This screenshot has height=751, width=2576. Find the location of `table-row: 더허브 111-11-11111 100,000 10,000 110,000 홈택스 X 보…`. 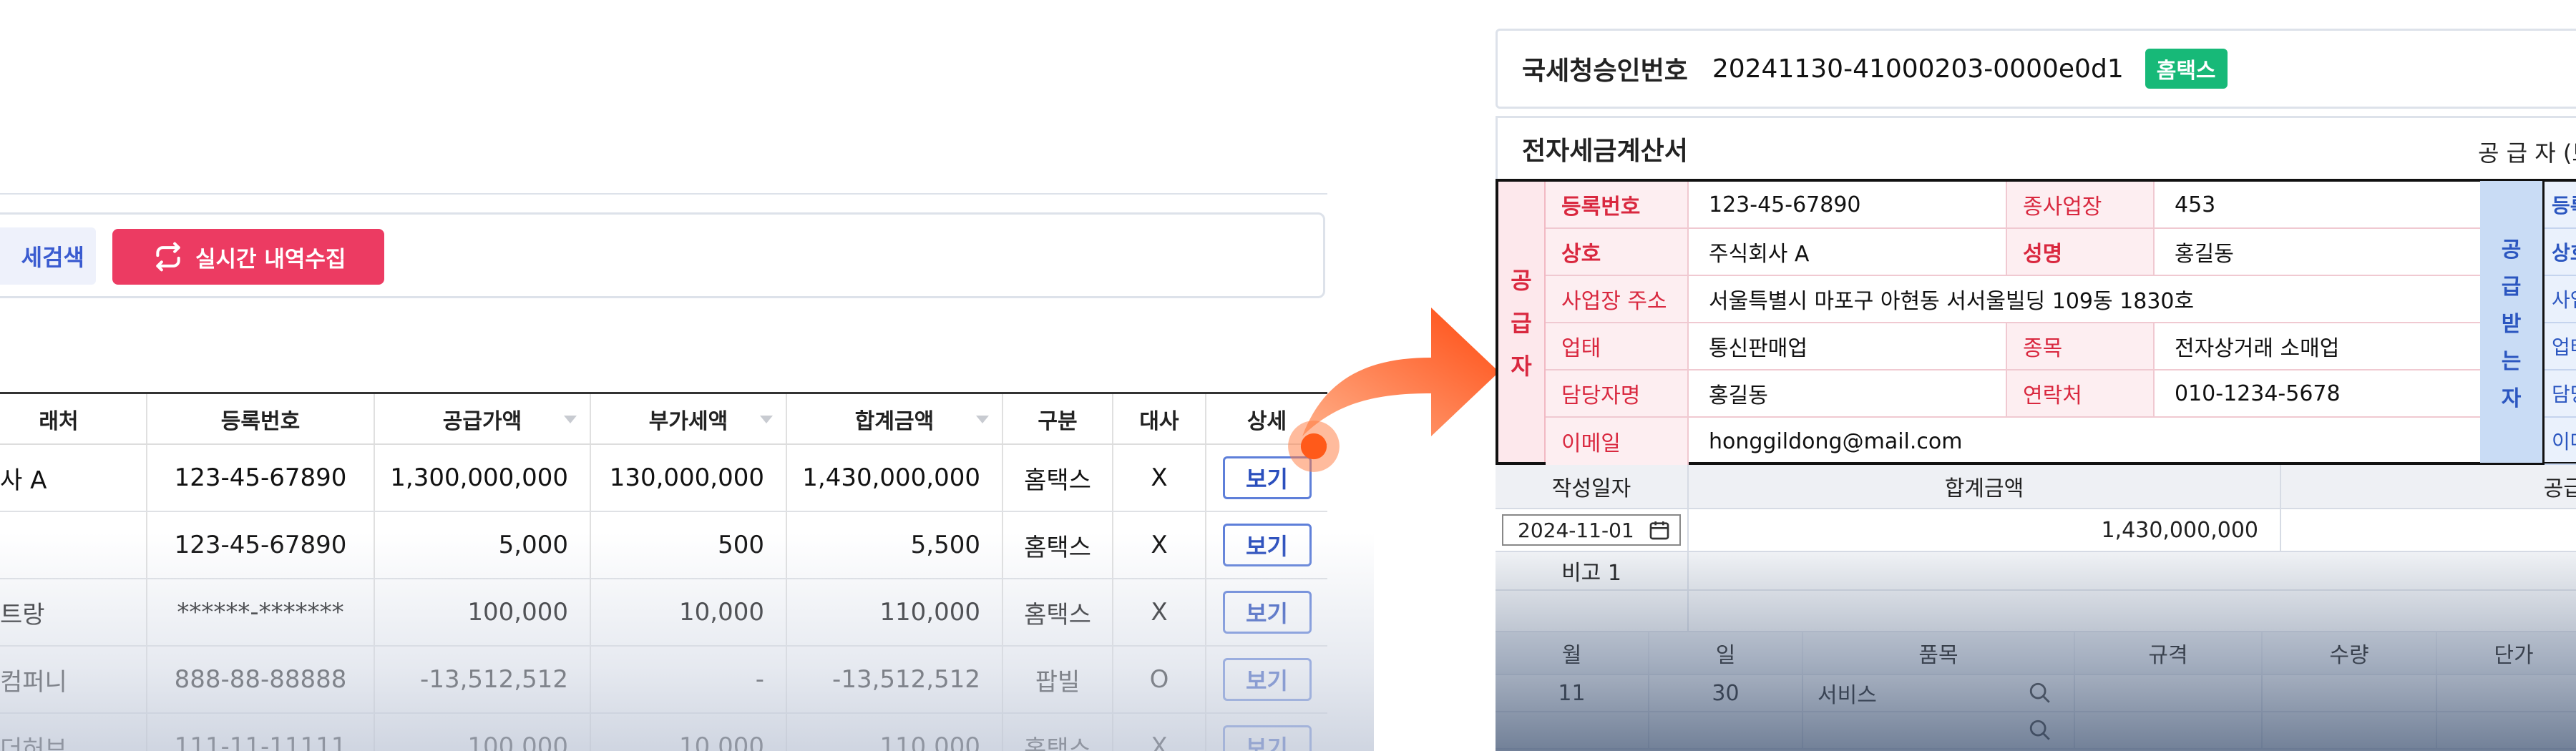

table-row: 더허브 111-11-11111 100,000 10,000 110,000 홈택스 X 보… is located at coordinates (663, 733).